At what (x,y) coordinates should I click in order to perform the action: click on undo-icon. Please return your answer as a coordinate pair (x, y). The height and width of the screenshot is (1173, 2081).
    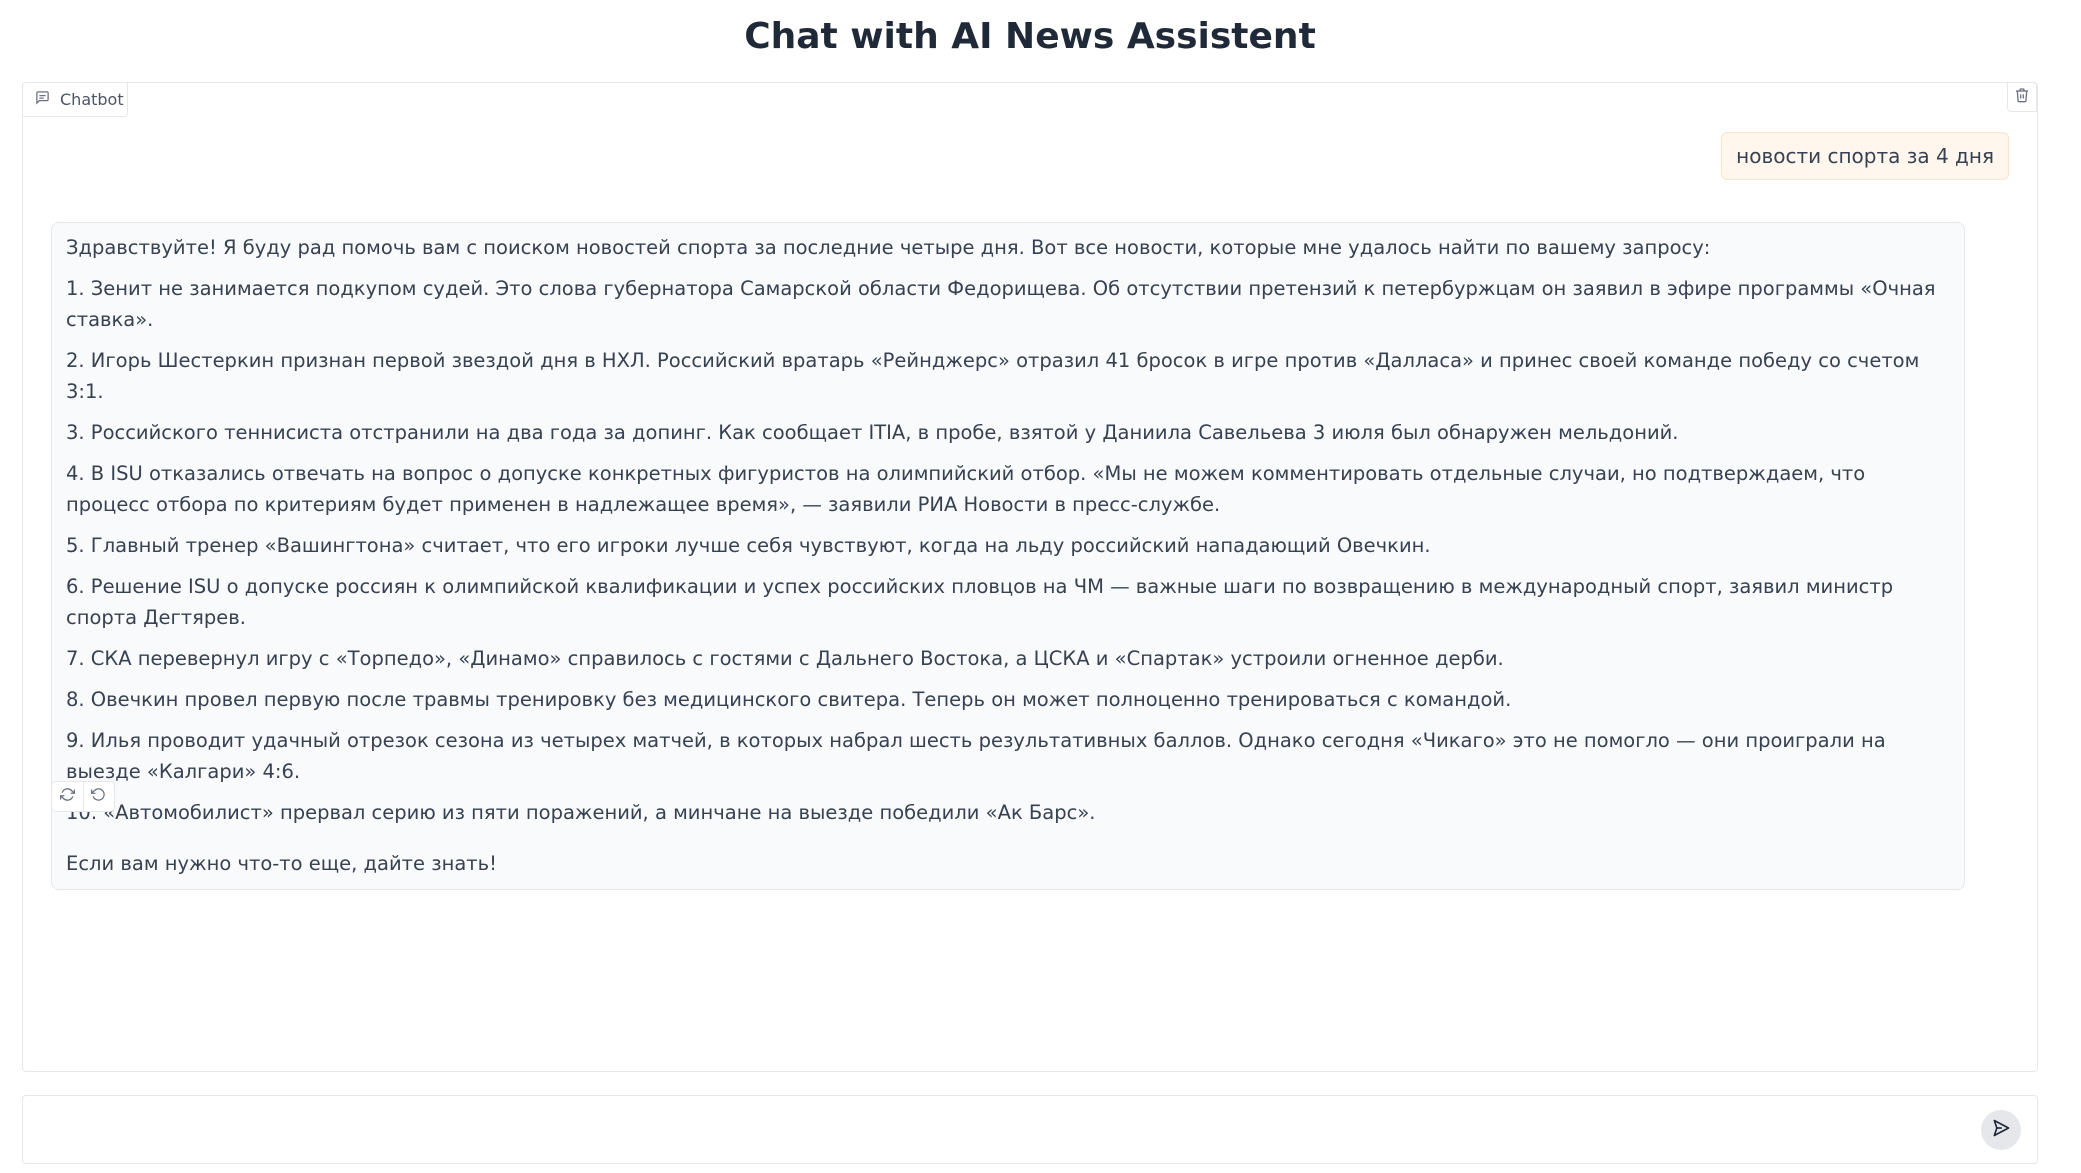
    Looking at the image, I should click on (98, 796).